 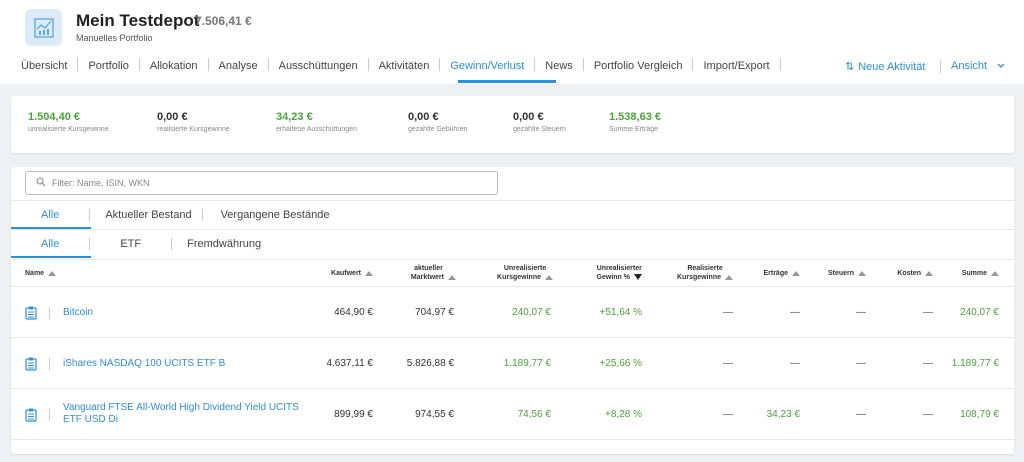 I want to click on cell-unrealized: 1.189,77 €, so click(x=527, y=363).